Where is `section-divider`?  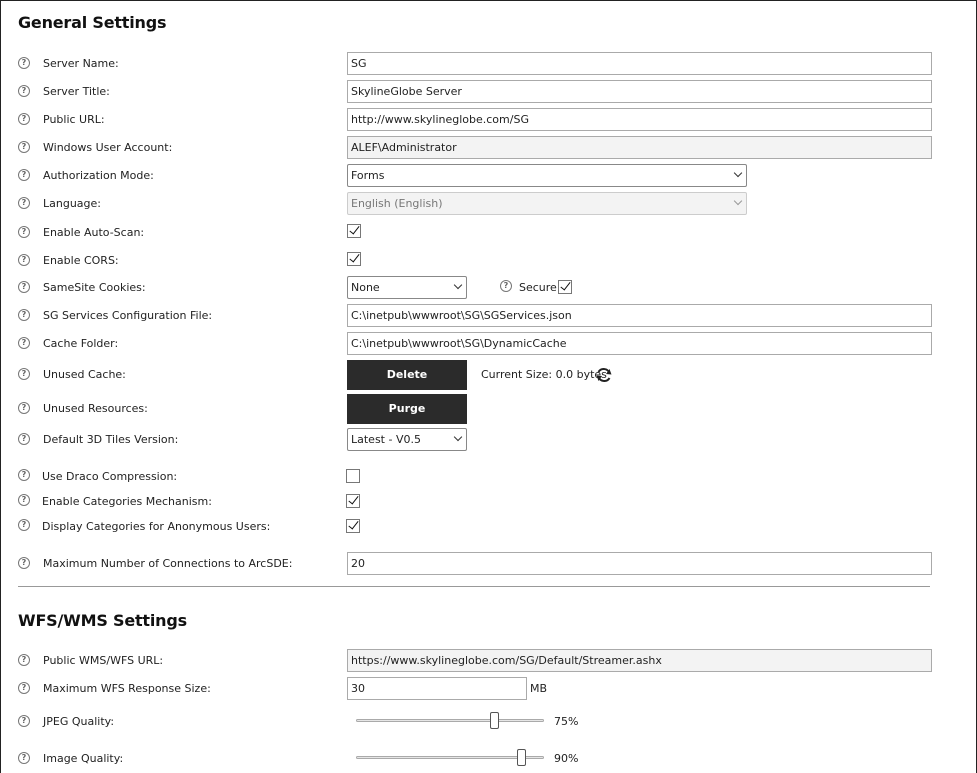
section-divider is located at coordinates (474, 586).